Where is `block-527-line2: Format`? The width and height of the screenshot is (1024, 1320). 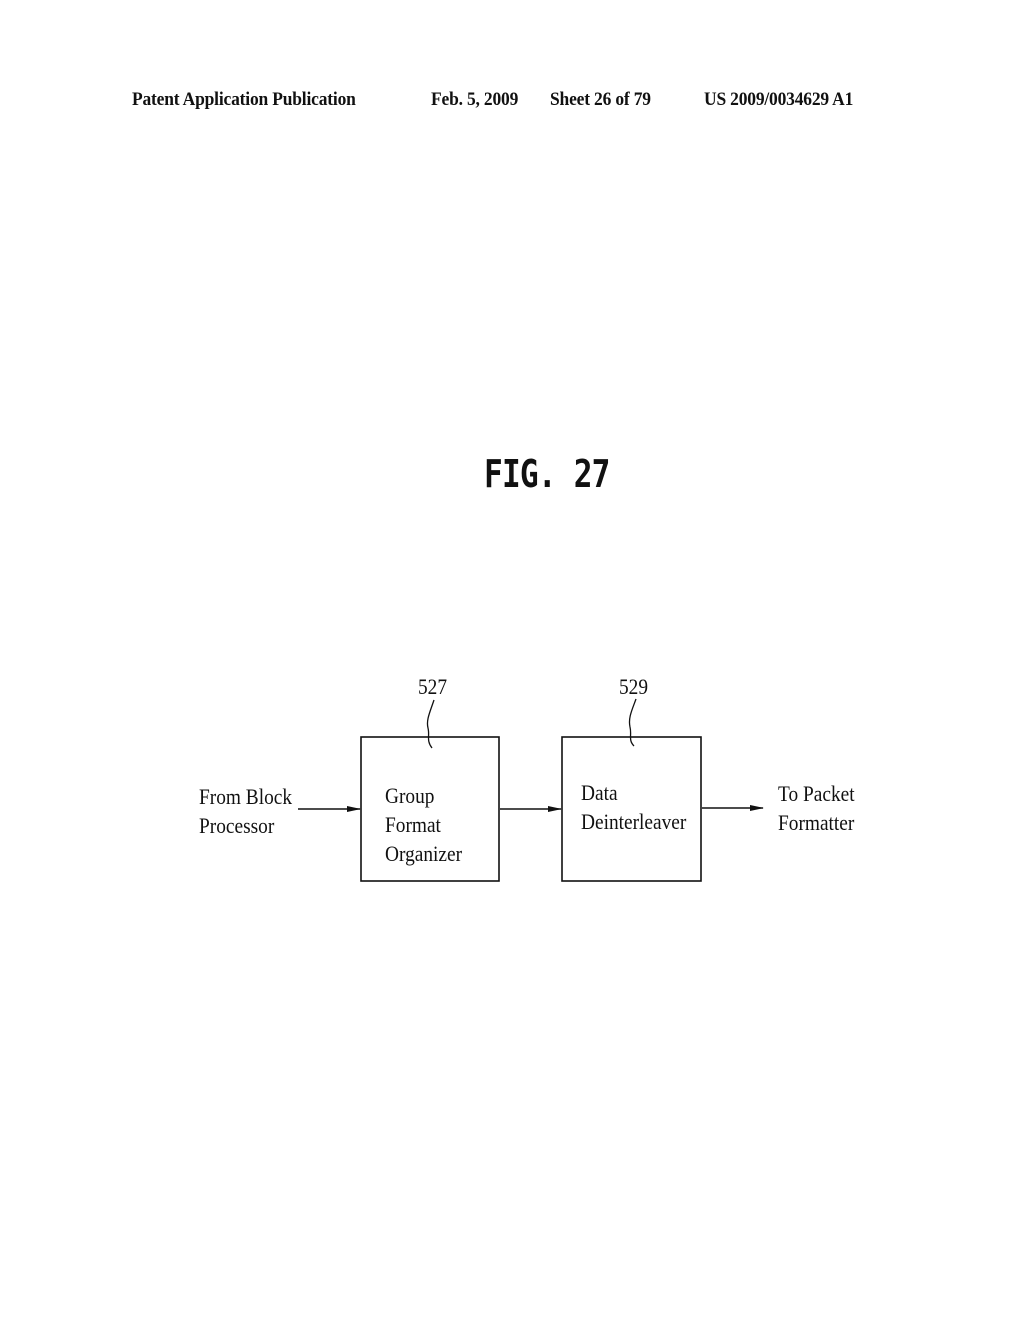 block-527-line2: Format is located at coordinates (413, 824).